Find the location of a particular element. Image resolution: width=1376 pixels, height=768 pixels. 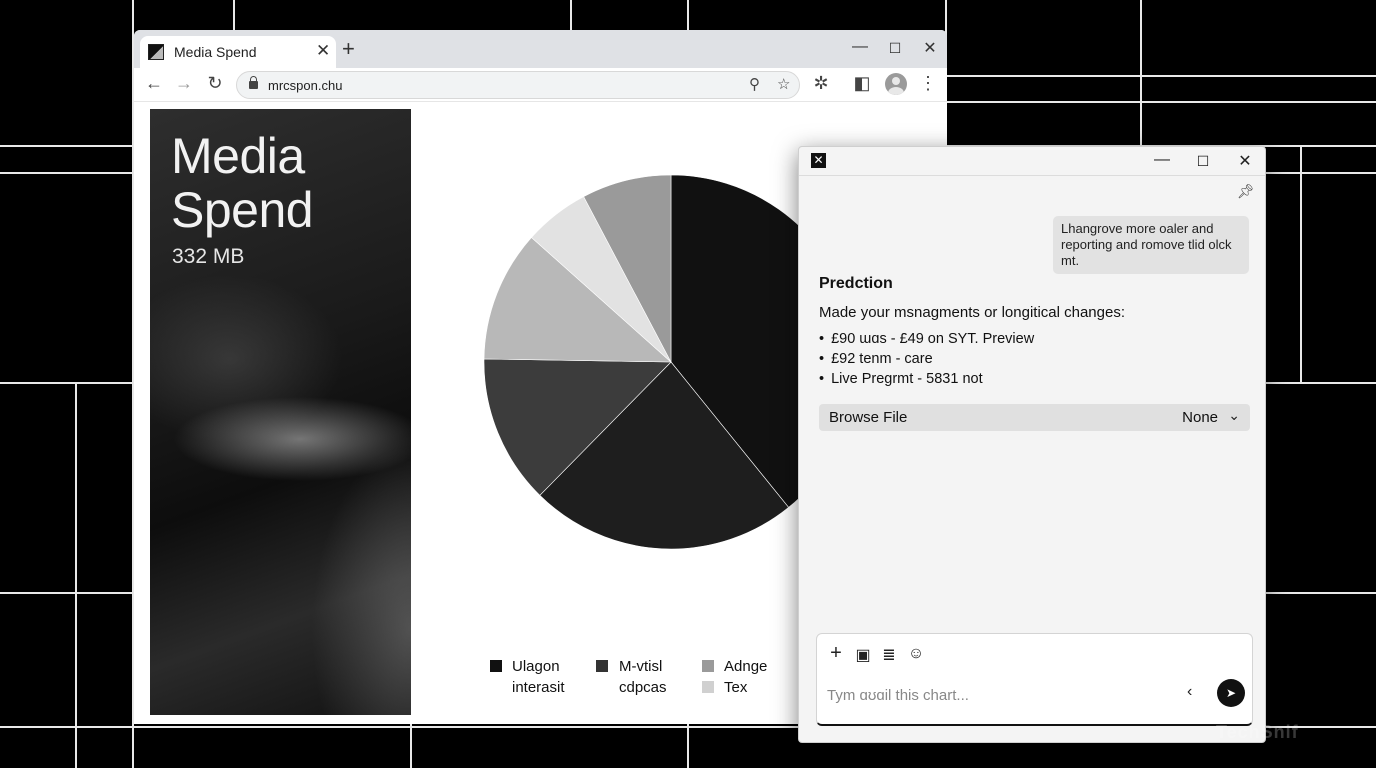

message-input is located at coordinates (1004, 695).